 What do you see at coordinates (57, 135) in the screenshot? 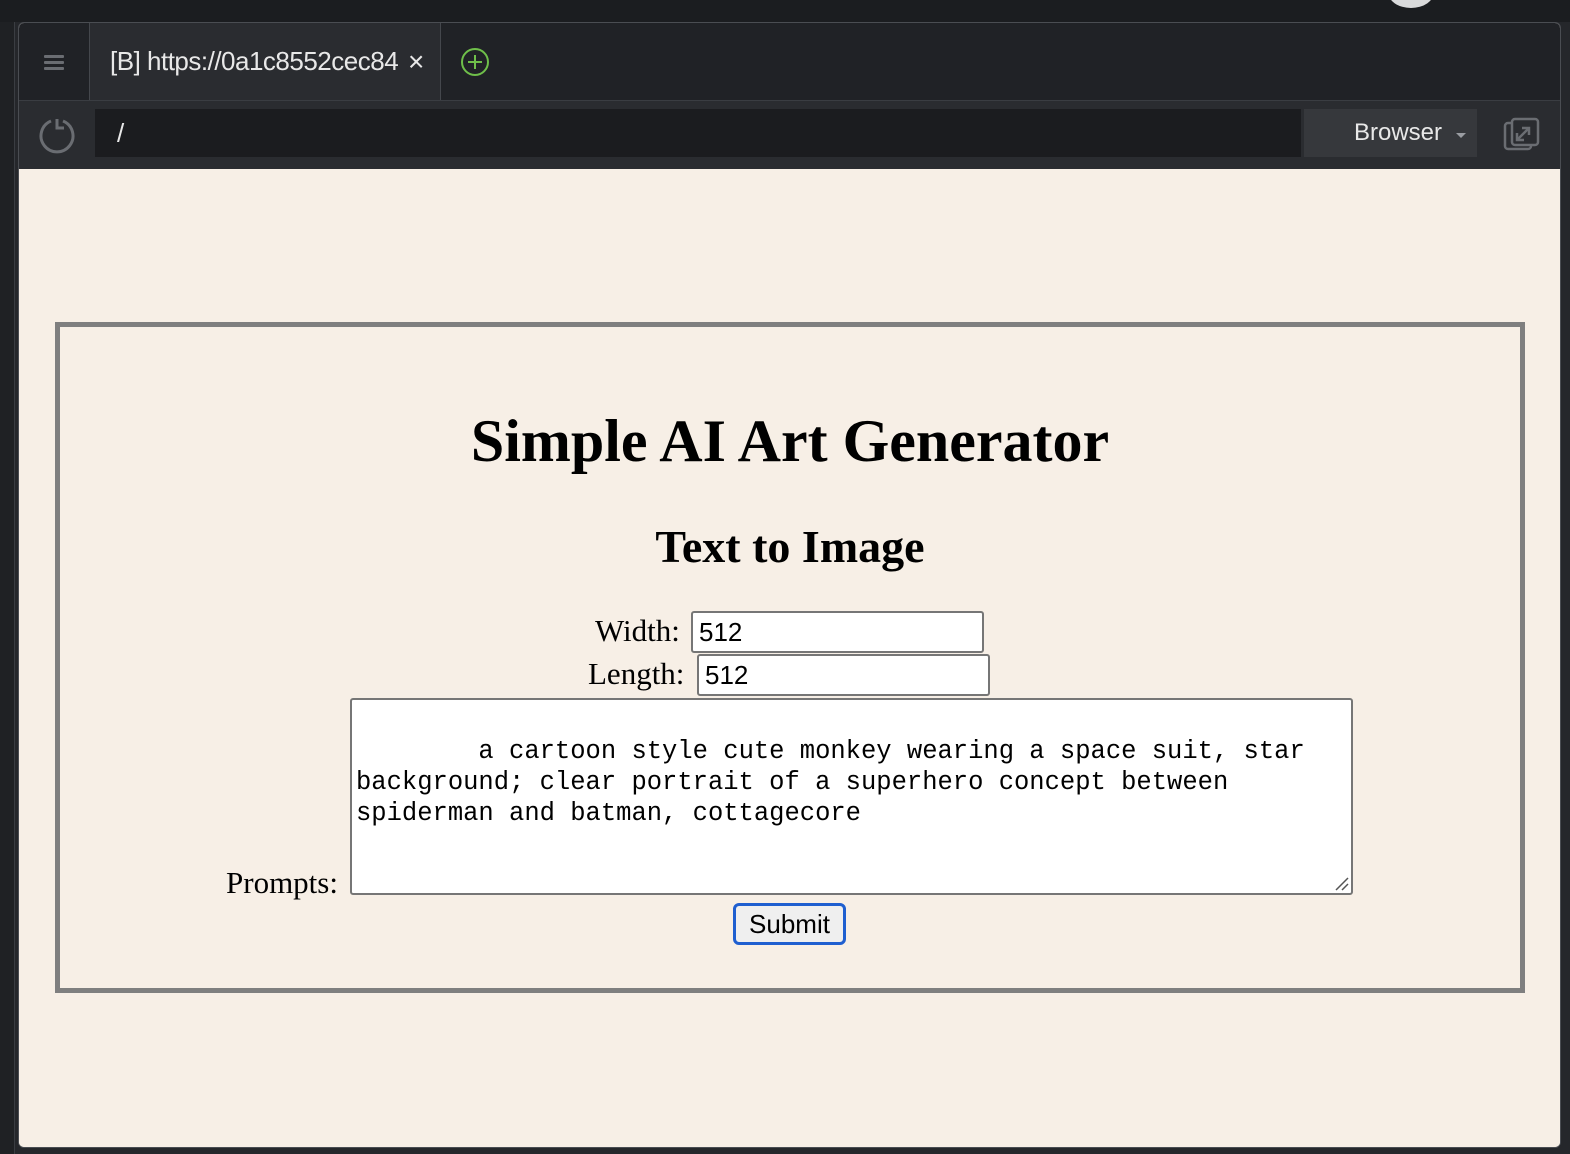
I see `reload-icon` at bounding box center [57, 135].